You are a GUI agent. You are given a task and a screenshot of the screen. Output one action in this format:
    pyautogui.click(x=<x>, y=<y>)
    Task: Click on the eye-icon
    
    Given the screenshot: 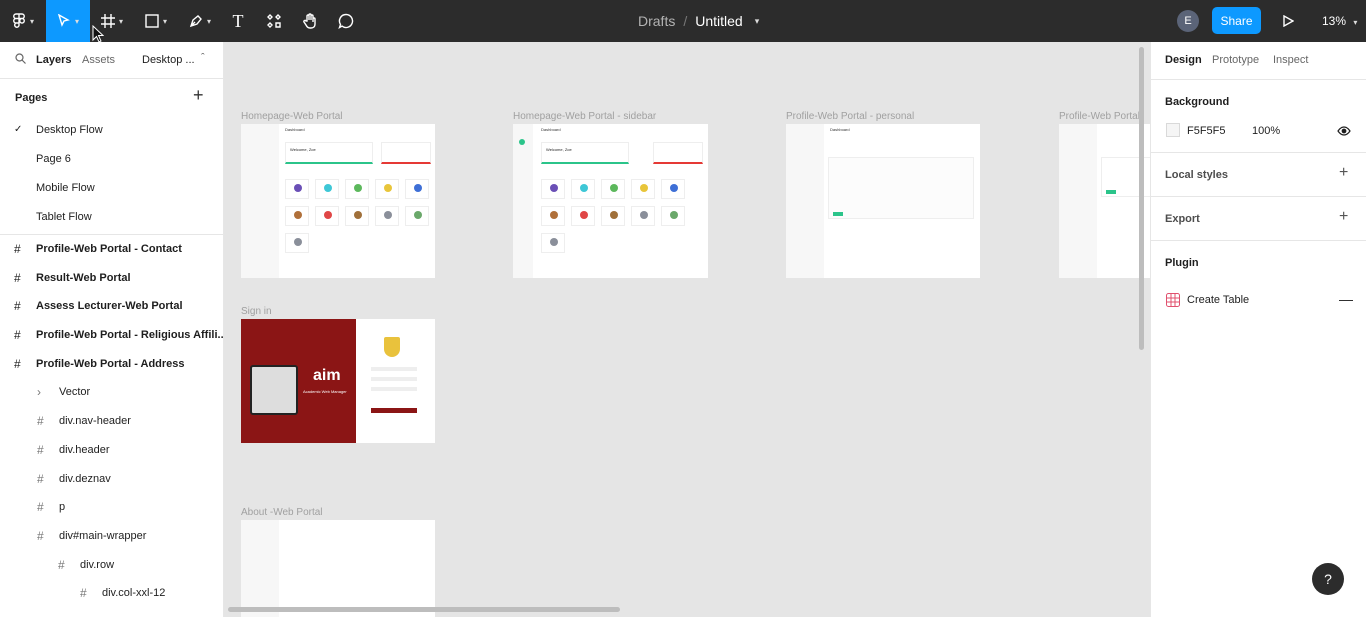 What is the action you would take?
    pyautogui.click(x=1344, y=131)
    